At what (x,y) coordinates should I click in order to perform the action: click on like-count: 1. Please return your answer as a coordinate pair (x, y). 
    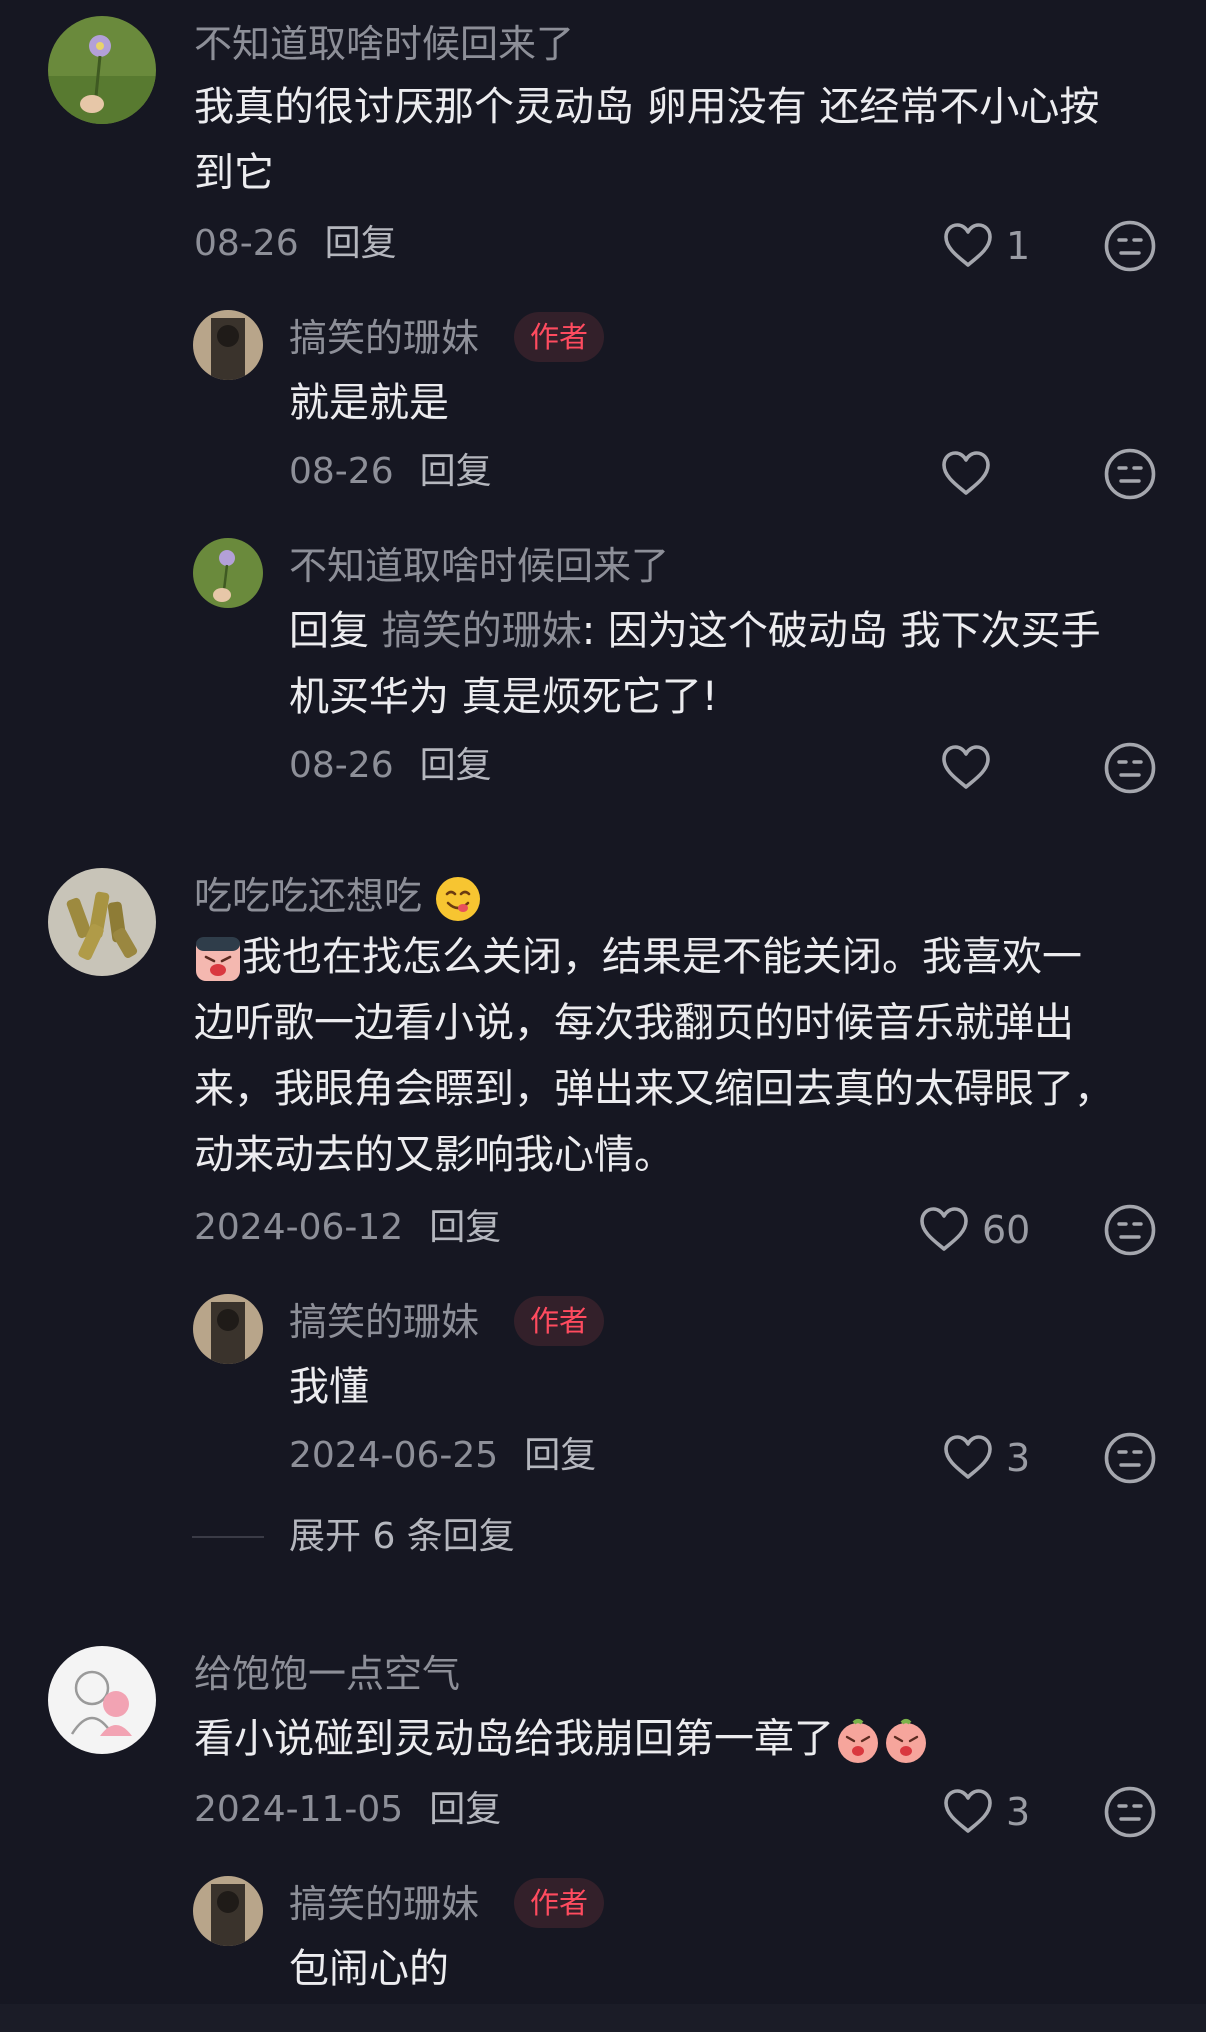
    Looking at the image, I should click on (1018, 246).